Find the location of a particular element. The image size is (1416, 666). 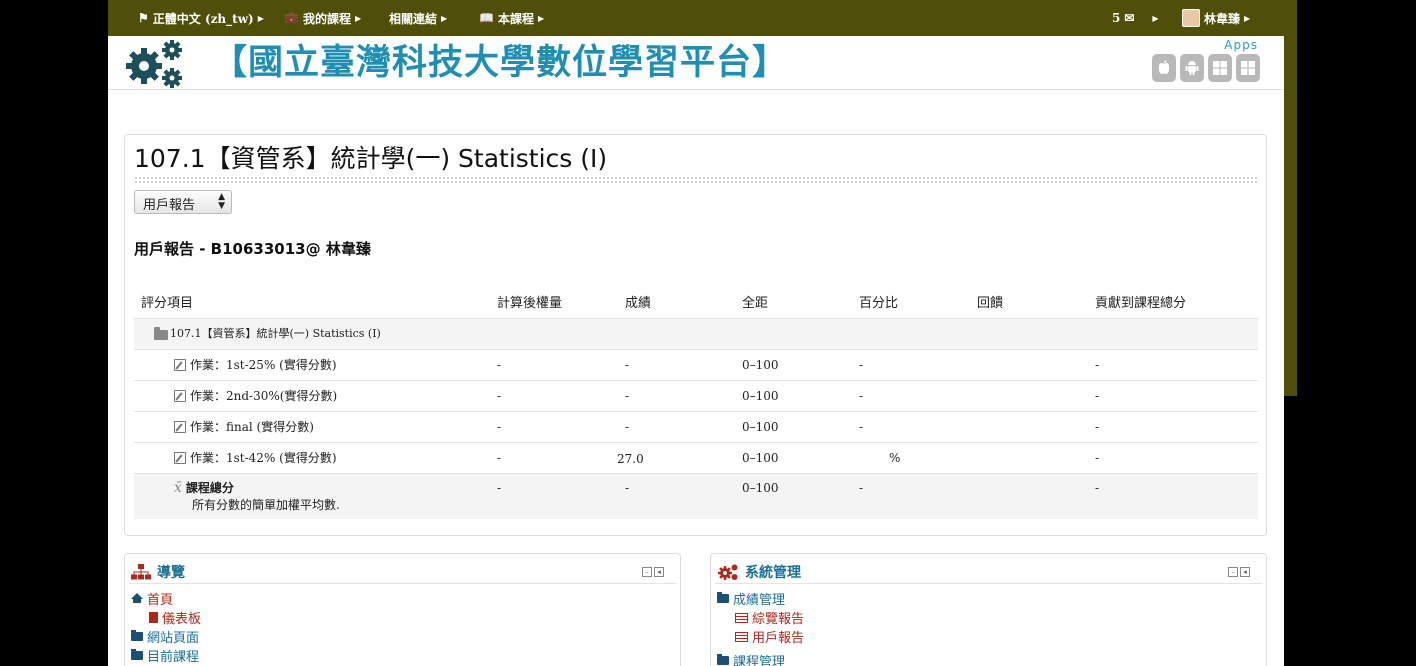

nav-item-dashboard: 儀表板 is located at coordinates (175, 617).